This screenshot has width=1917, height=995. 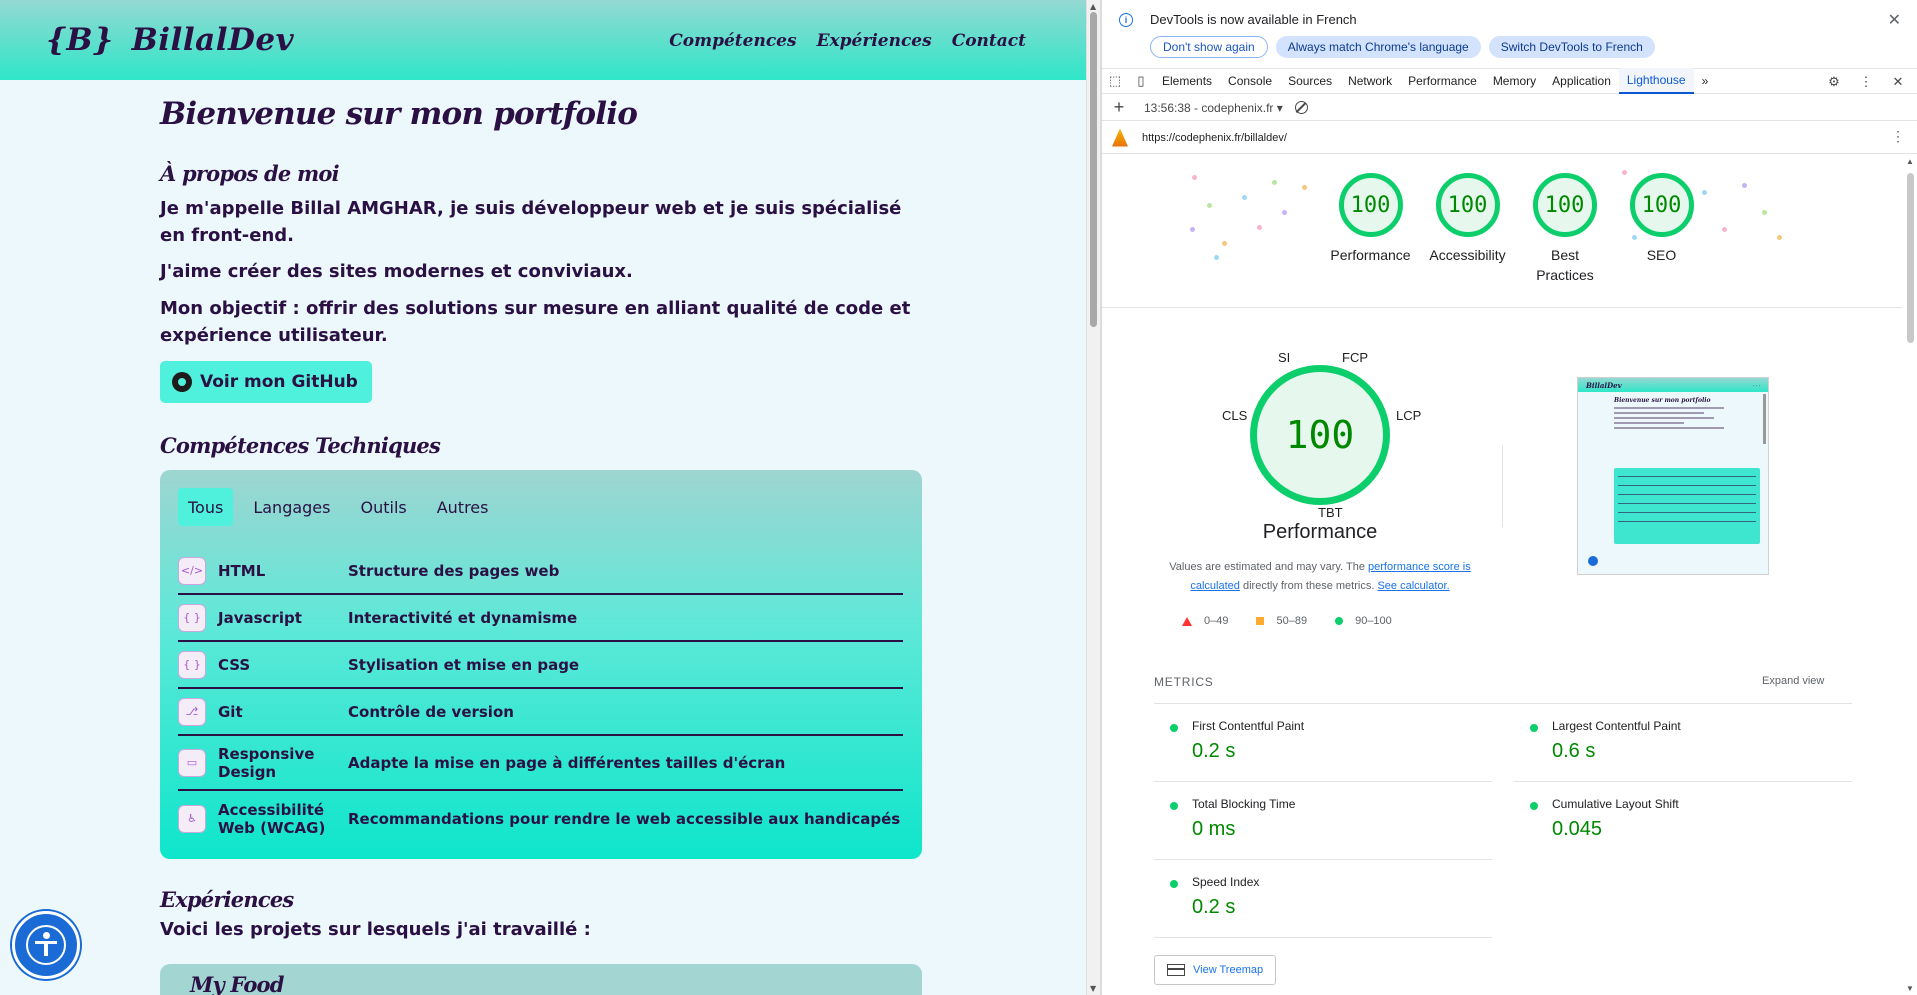 I want to click on close-devtools-icon: ✕, so click(x=1898, y=82).